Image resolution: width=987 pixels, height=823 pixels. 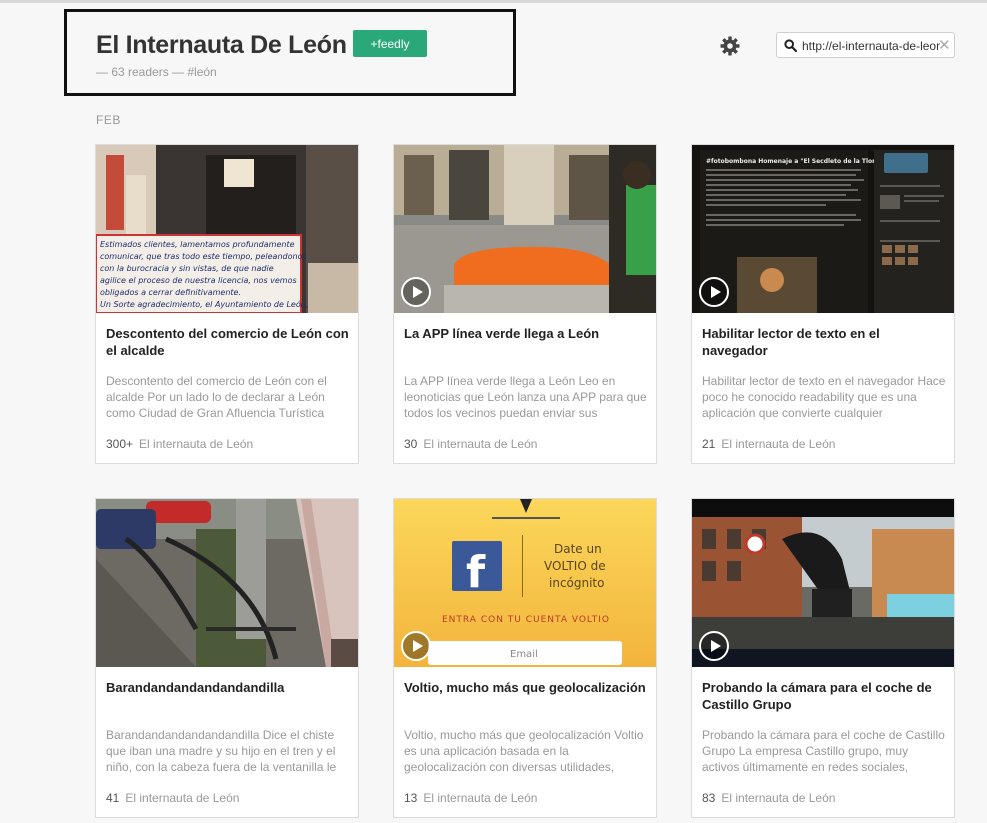 I want to click on close-icon: ✕, so click(x=944, y=45).